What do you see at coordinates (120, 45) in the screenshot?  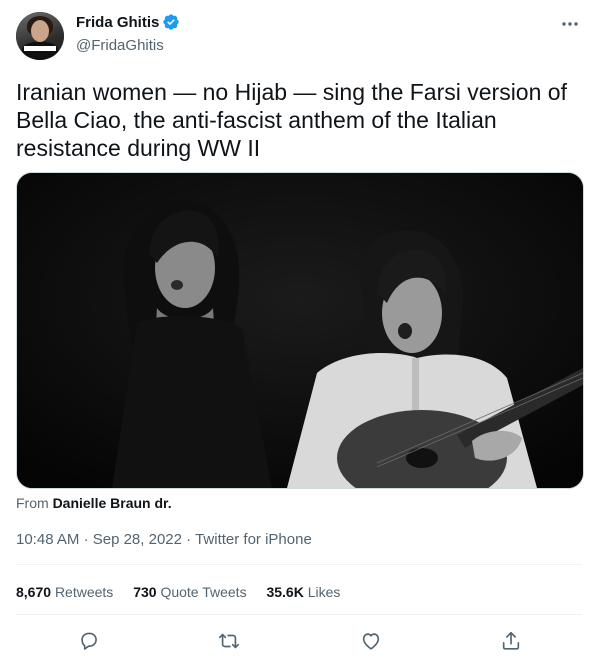 I see `author-handle: @FridaGhitis` at bounding box center [120, 45].